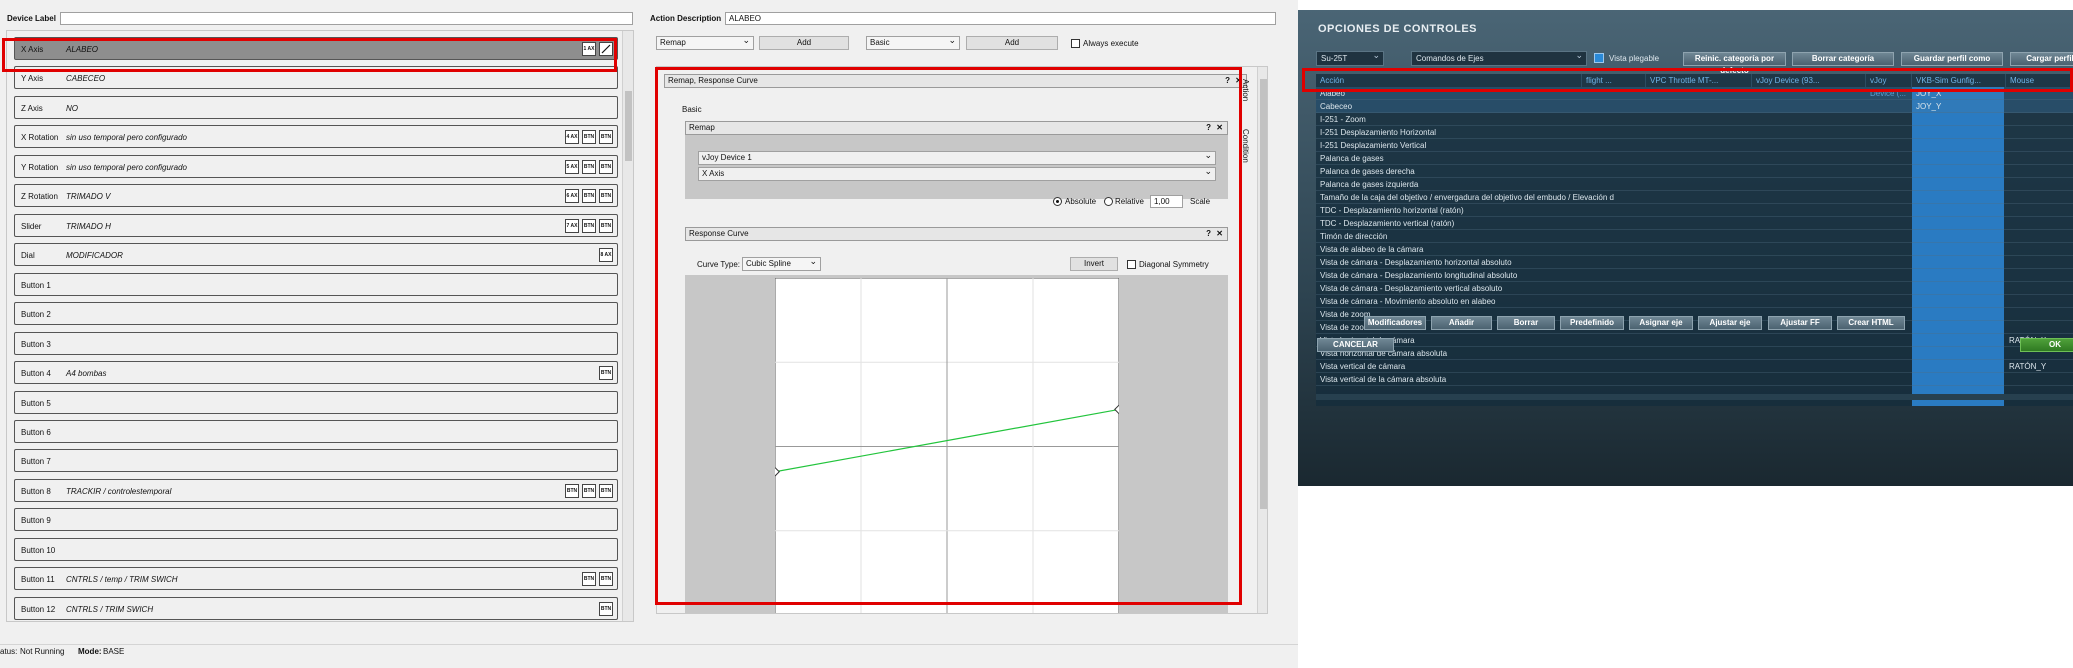  What do you see at coordinates (1166, 201) in the screenshot?
I see `scale-spinbox: 1,00` at bounding box center [1166, 201].